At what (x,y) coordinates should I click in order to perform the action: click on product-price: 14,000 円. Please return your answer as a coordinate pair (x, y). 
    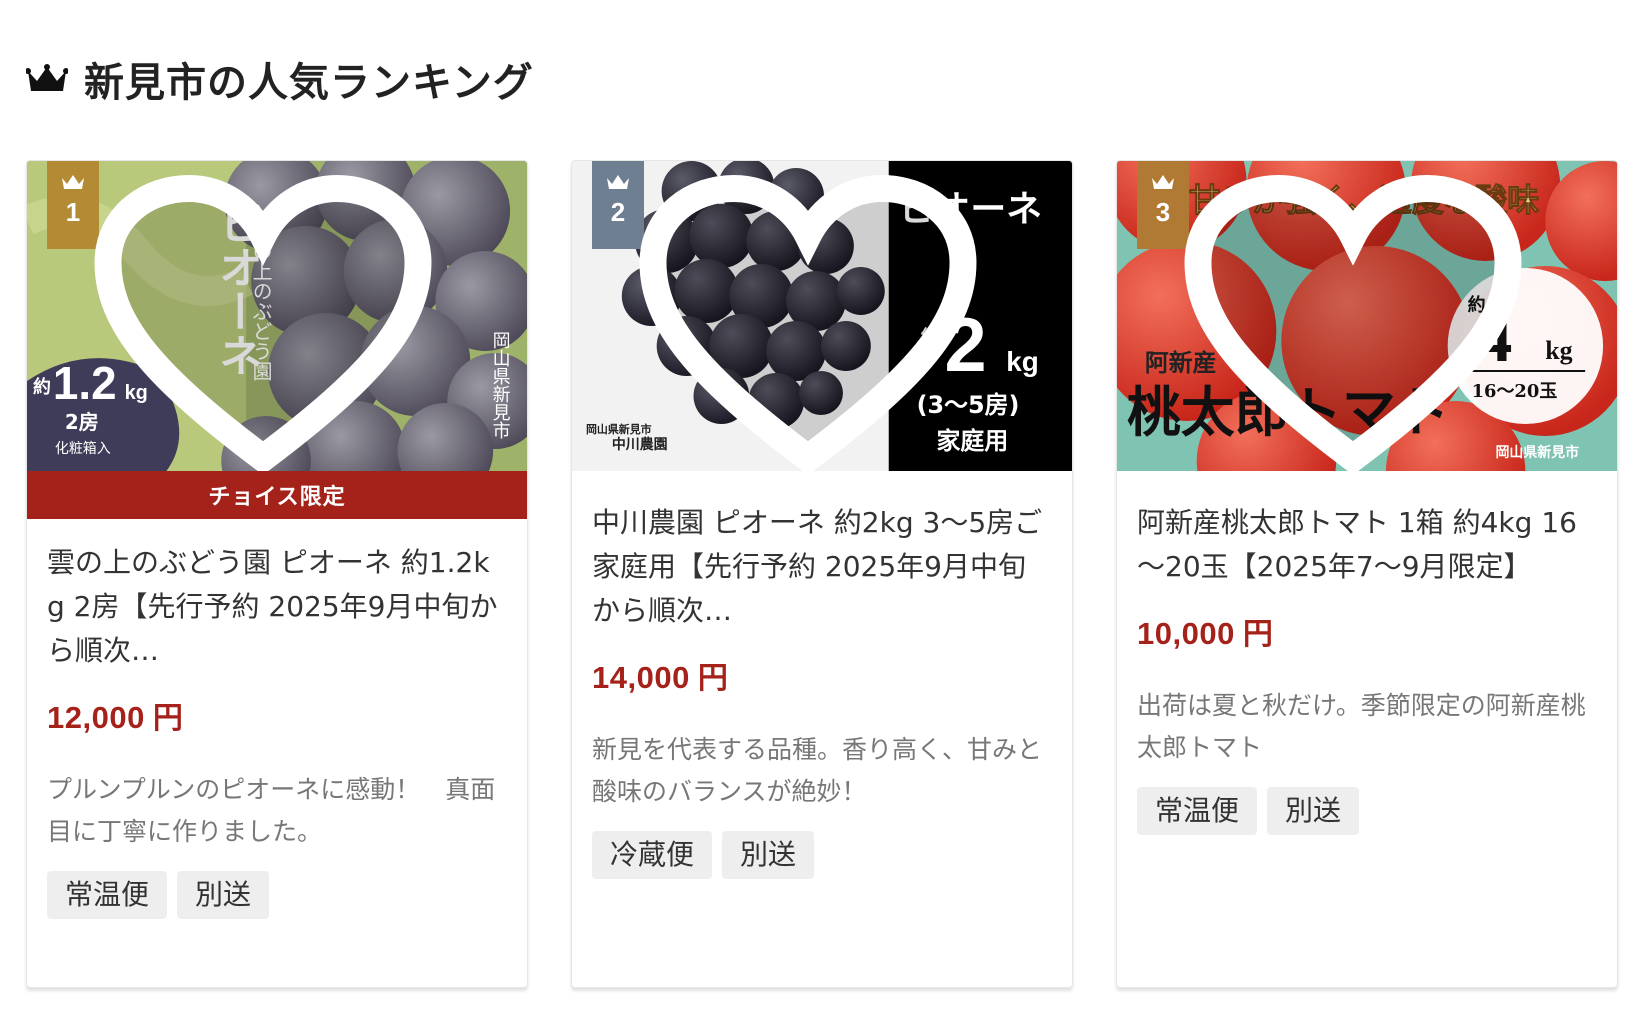
    Looking at the image, I should click on (660, 678).